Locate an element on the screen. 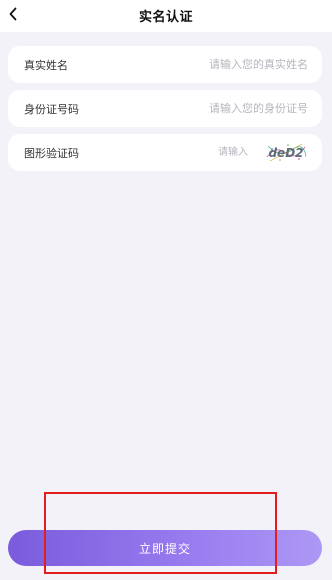  captcha-text: deD2 is located at coordinates (285, 153).